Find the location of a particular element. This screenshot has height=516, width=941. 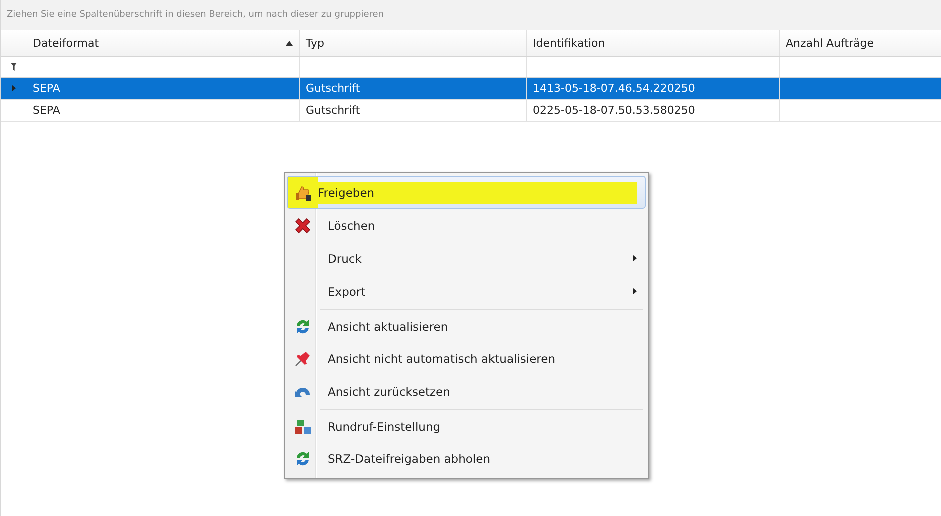

table-row: SEPA Gutschrift 0225-05-18-07.50.53.580250 is located at coordinates (471, 111).